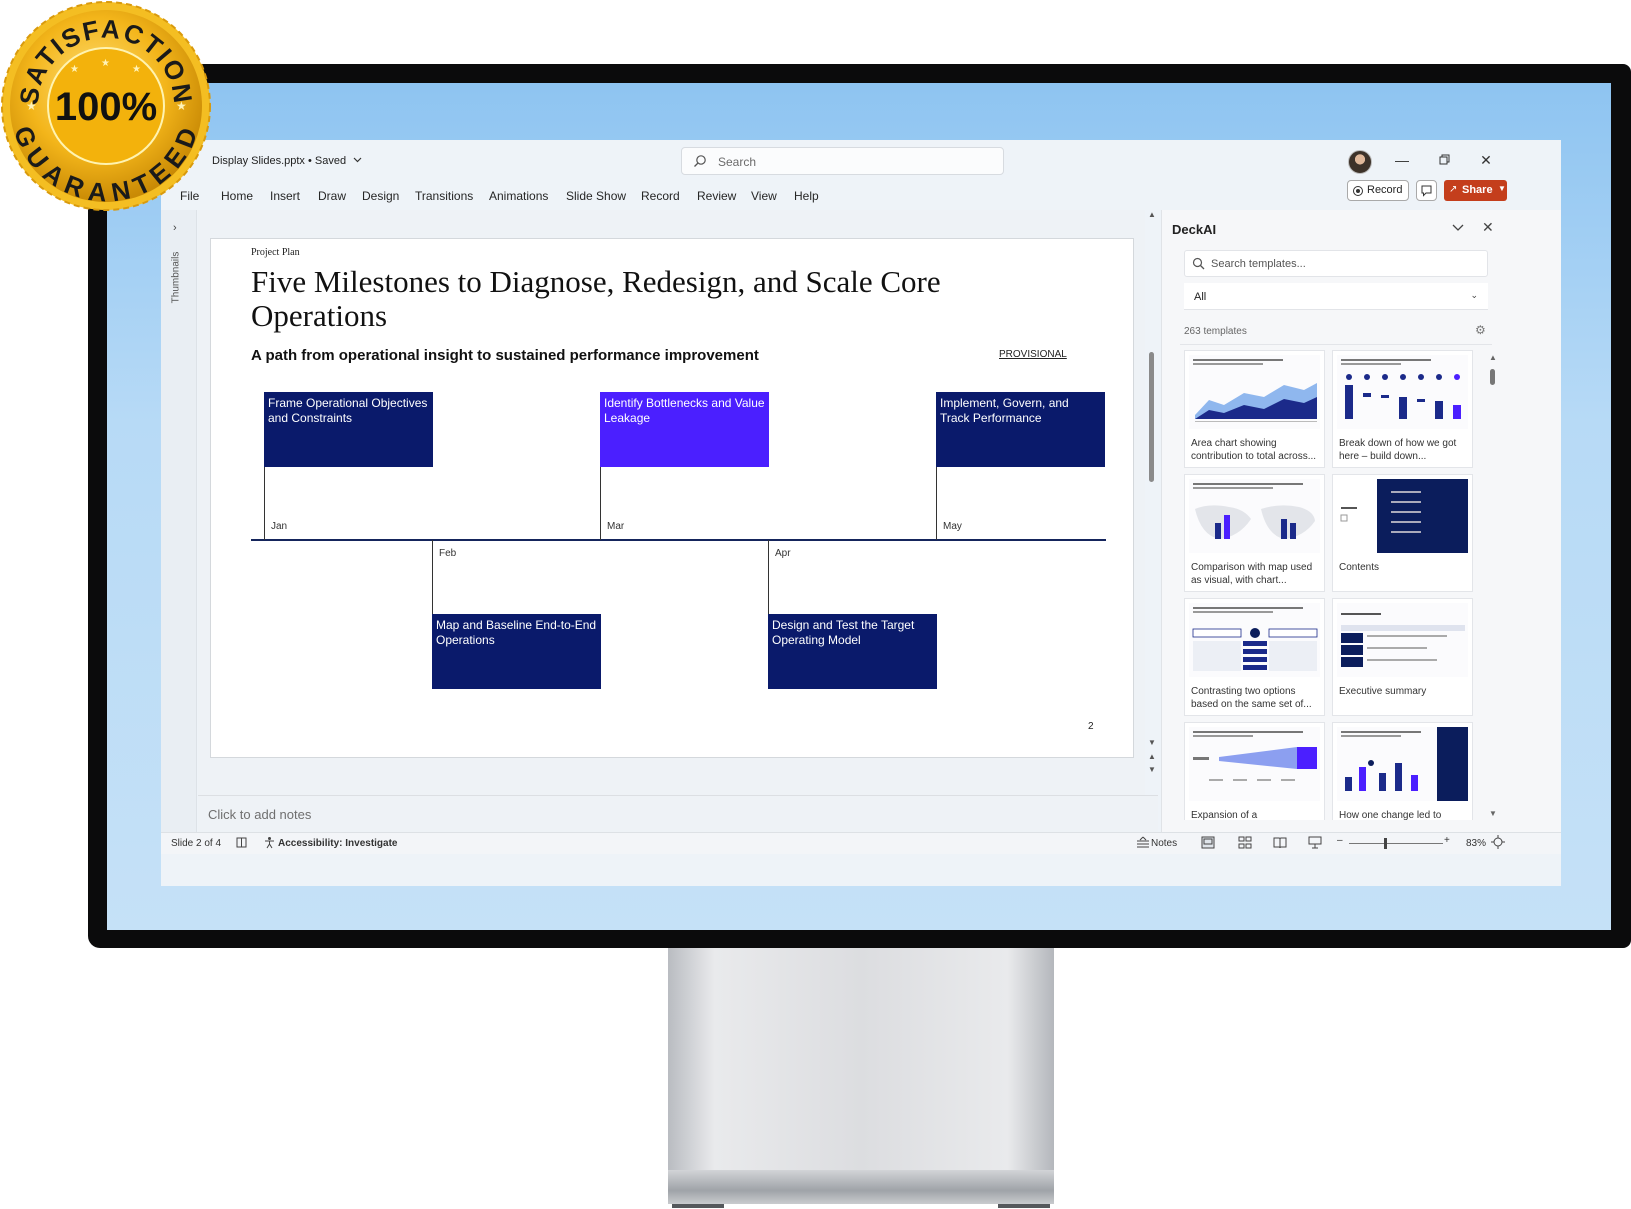 The width and height of the screenshot is (1631, 1209). I want to click on menu-animations: Animations, so click(518, 196).